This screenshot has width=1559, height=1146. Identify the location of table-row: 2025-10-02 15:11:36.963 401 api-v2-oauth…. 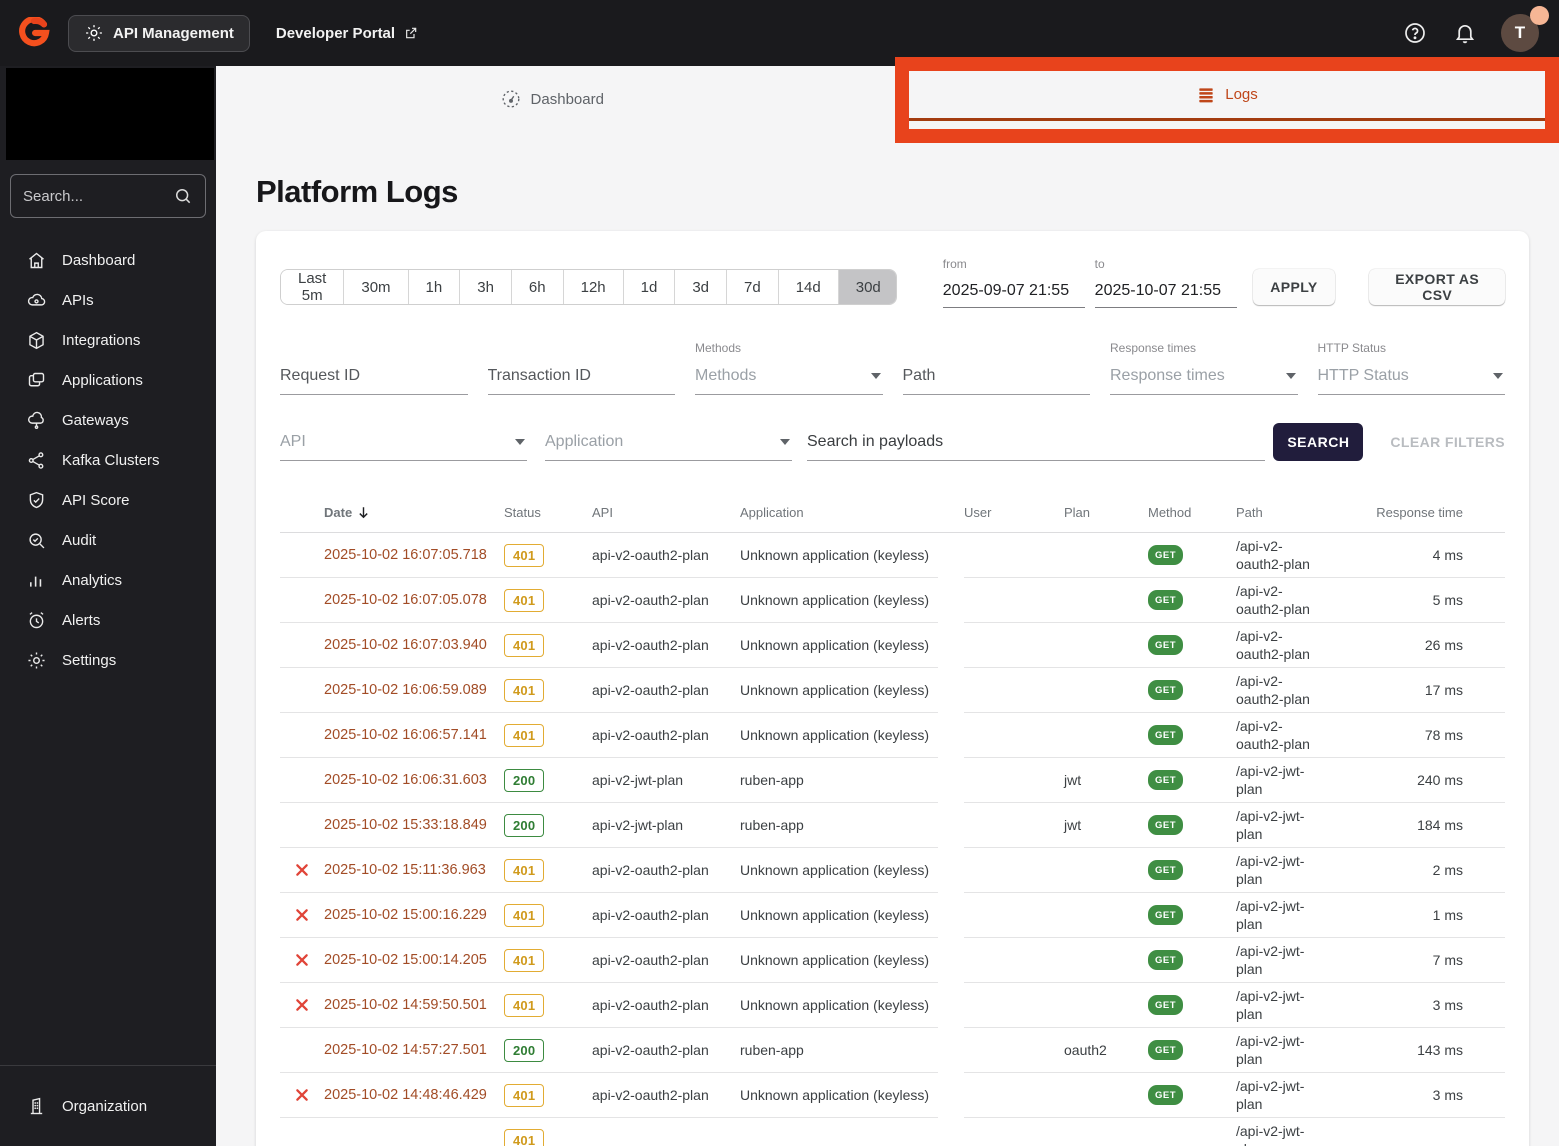
(892, 870).